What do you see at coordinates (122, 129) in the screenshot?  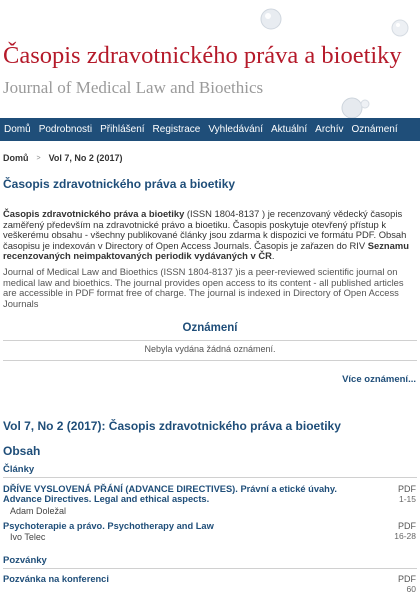 I see `nav-item-login: Přihlášení` at bounding box center [122, 129].